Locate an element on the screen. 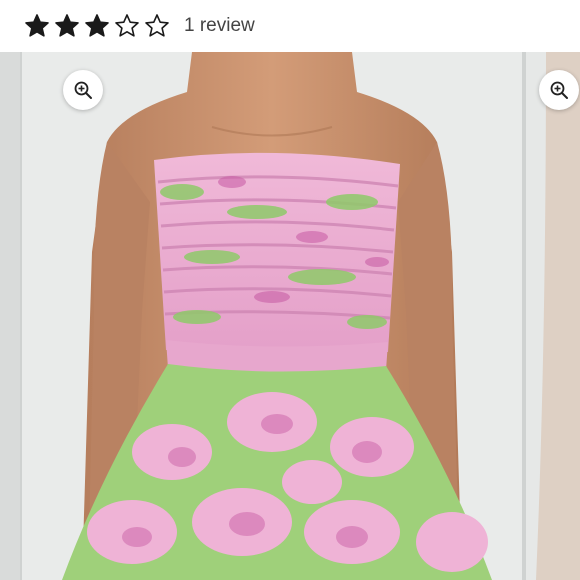 Image resolution: width=580 pixels, height=580 pixels. zoom-button is located at coordinates (83, 90).